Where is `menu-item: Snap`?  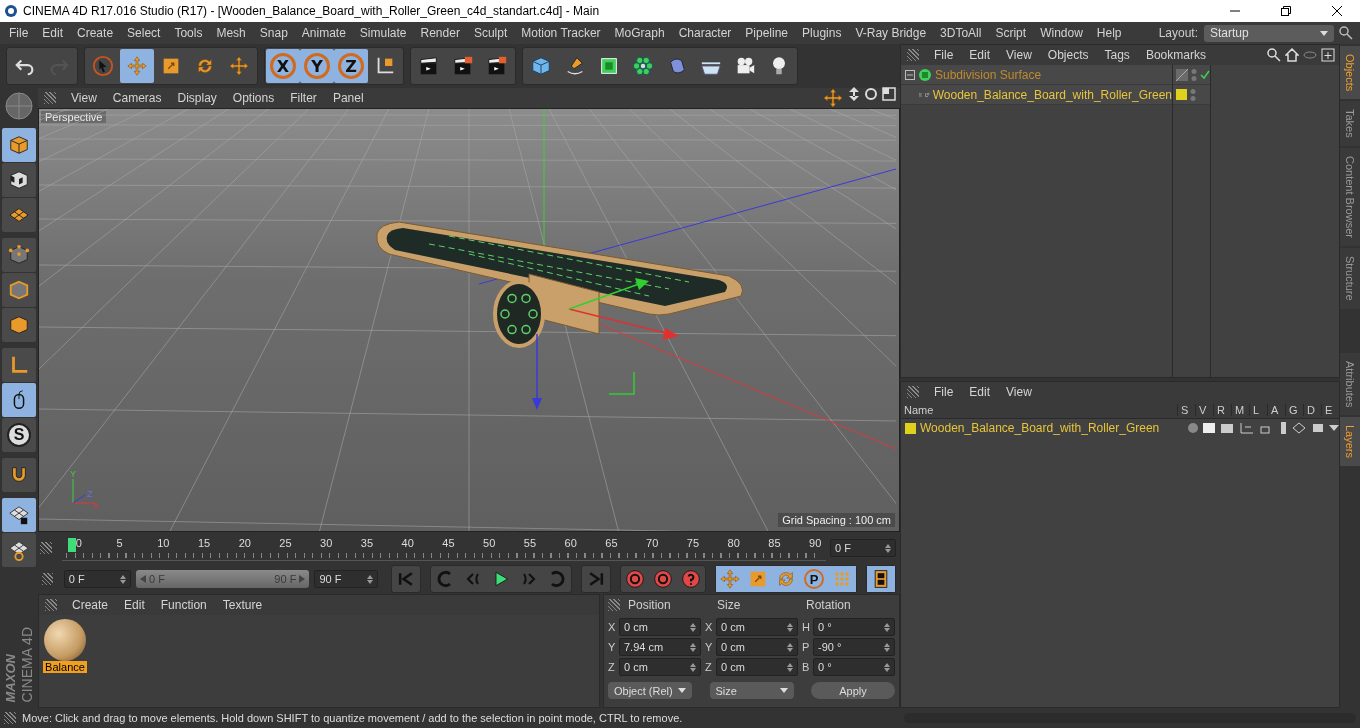
menu-item: Snap is located at coordinates (273, 33).